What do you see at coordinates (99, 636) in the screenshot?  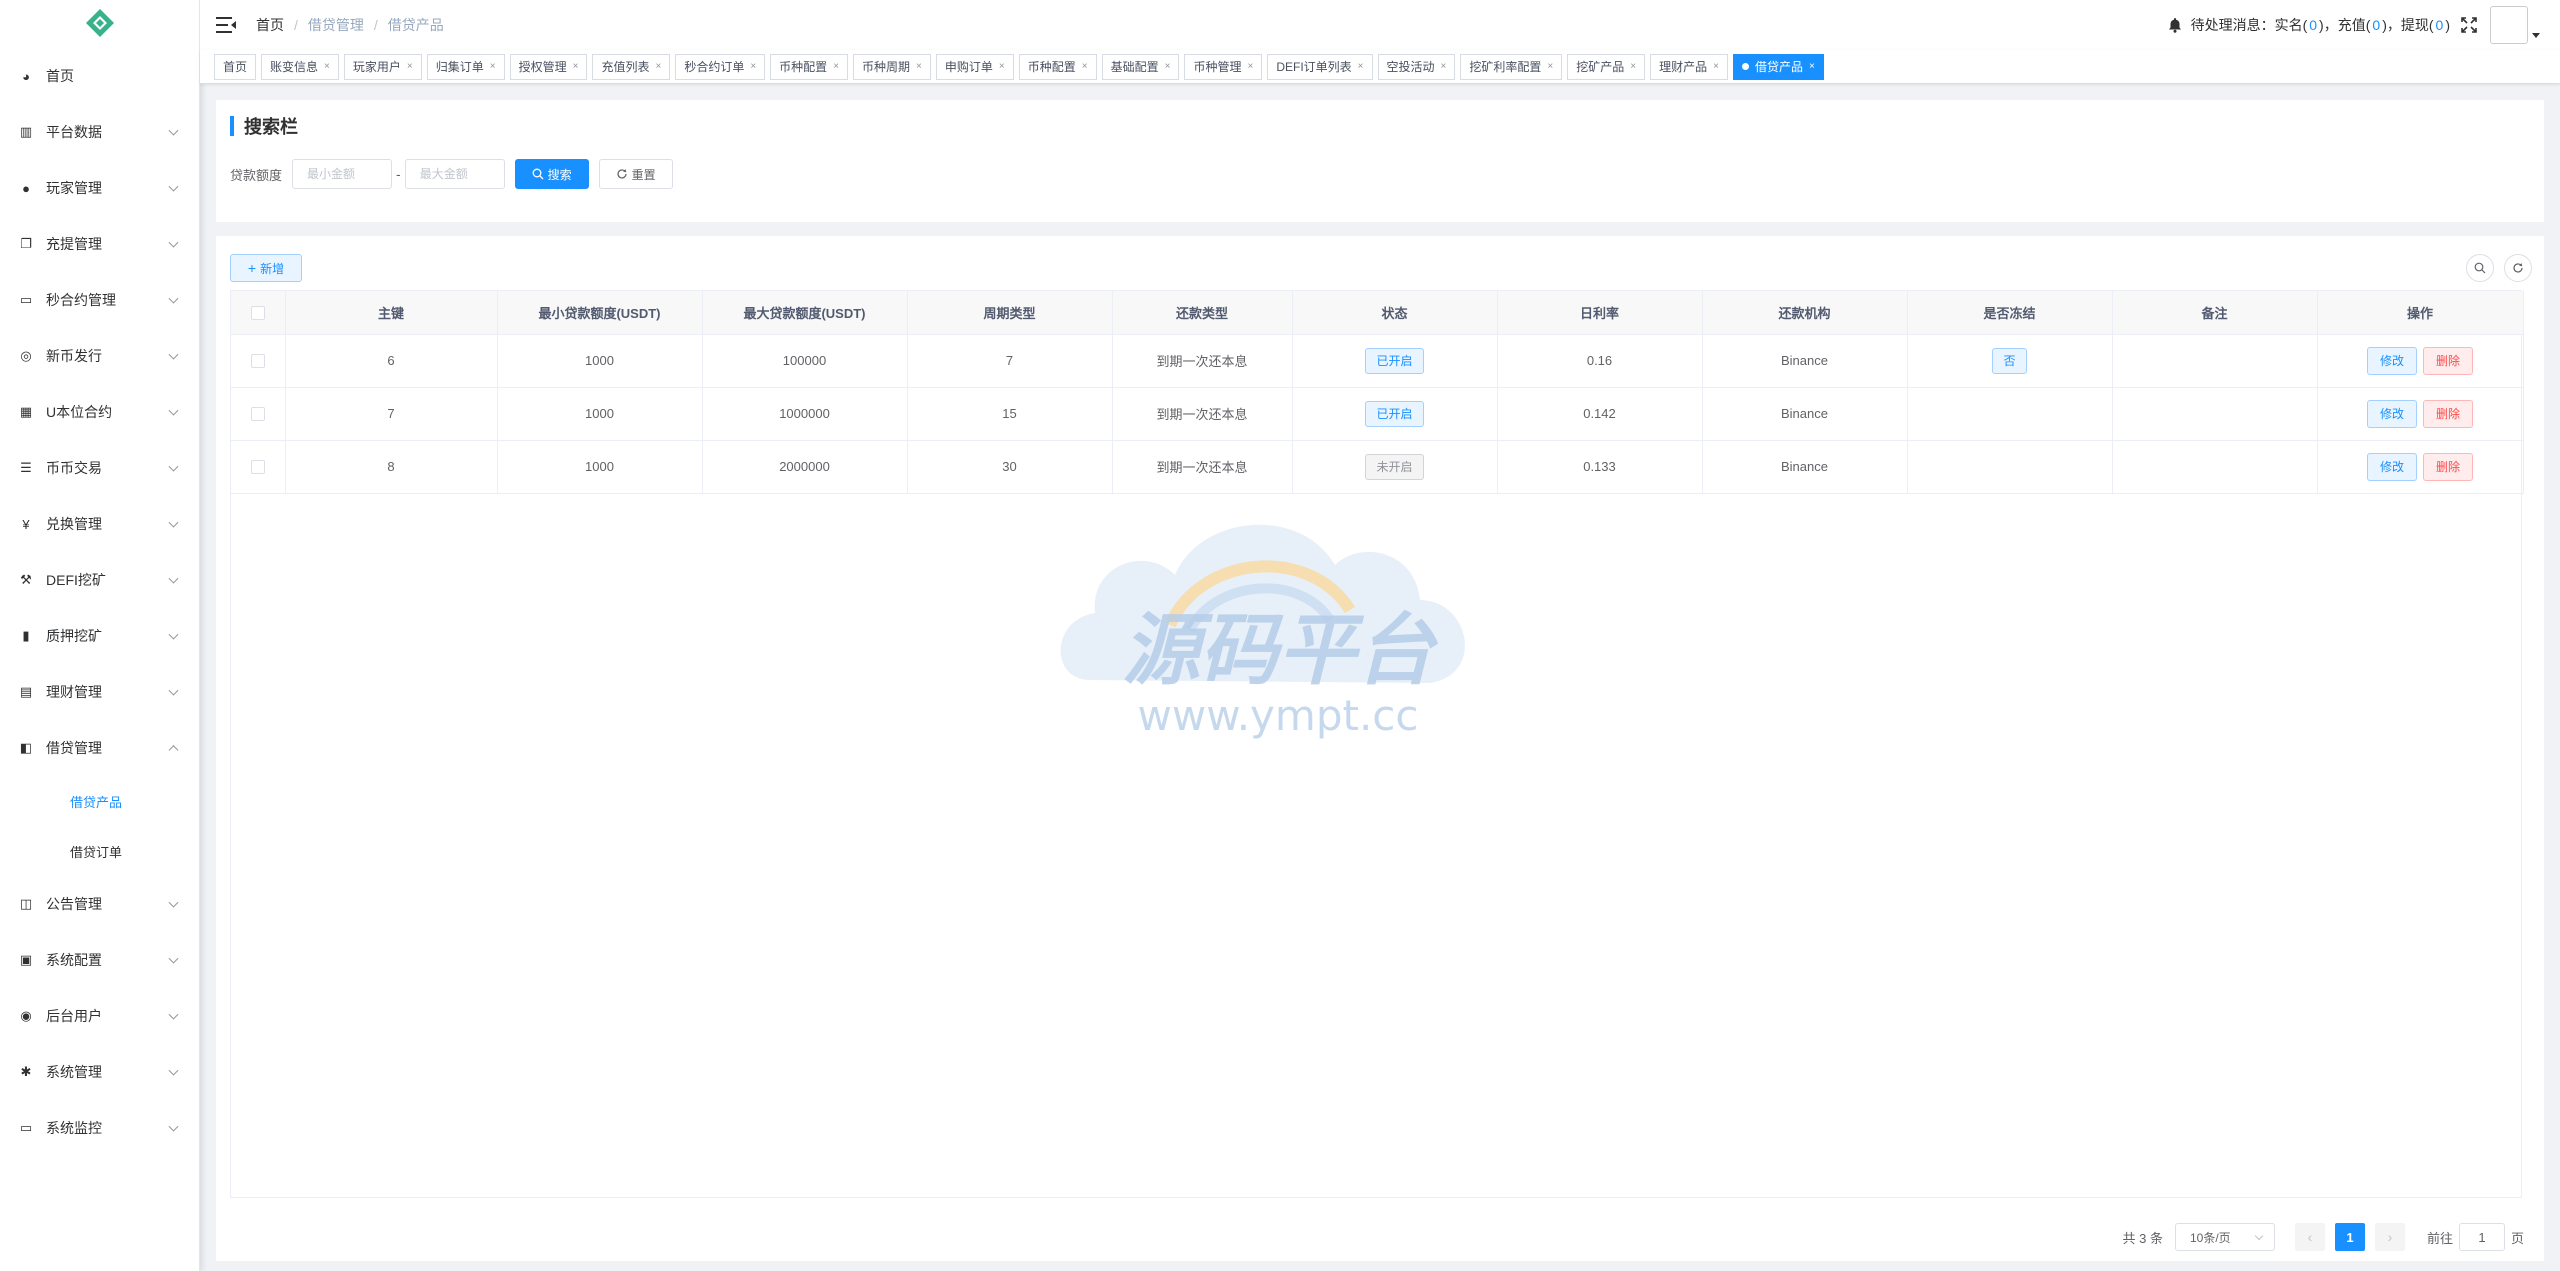 I see `sidebar-item: ▮ 质押挖矿` at bounding box center [99, 636].